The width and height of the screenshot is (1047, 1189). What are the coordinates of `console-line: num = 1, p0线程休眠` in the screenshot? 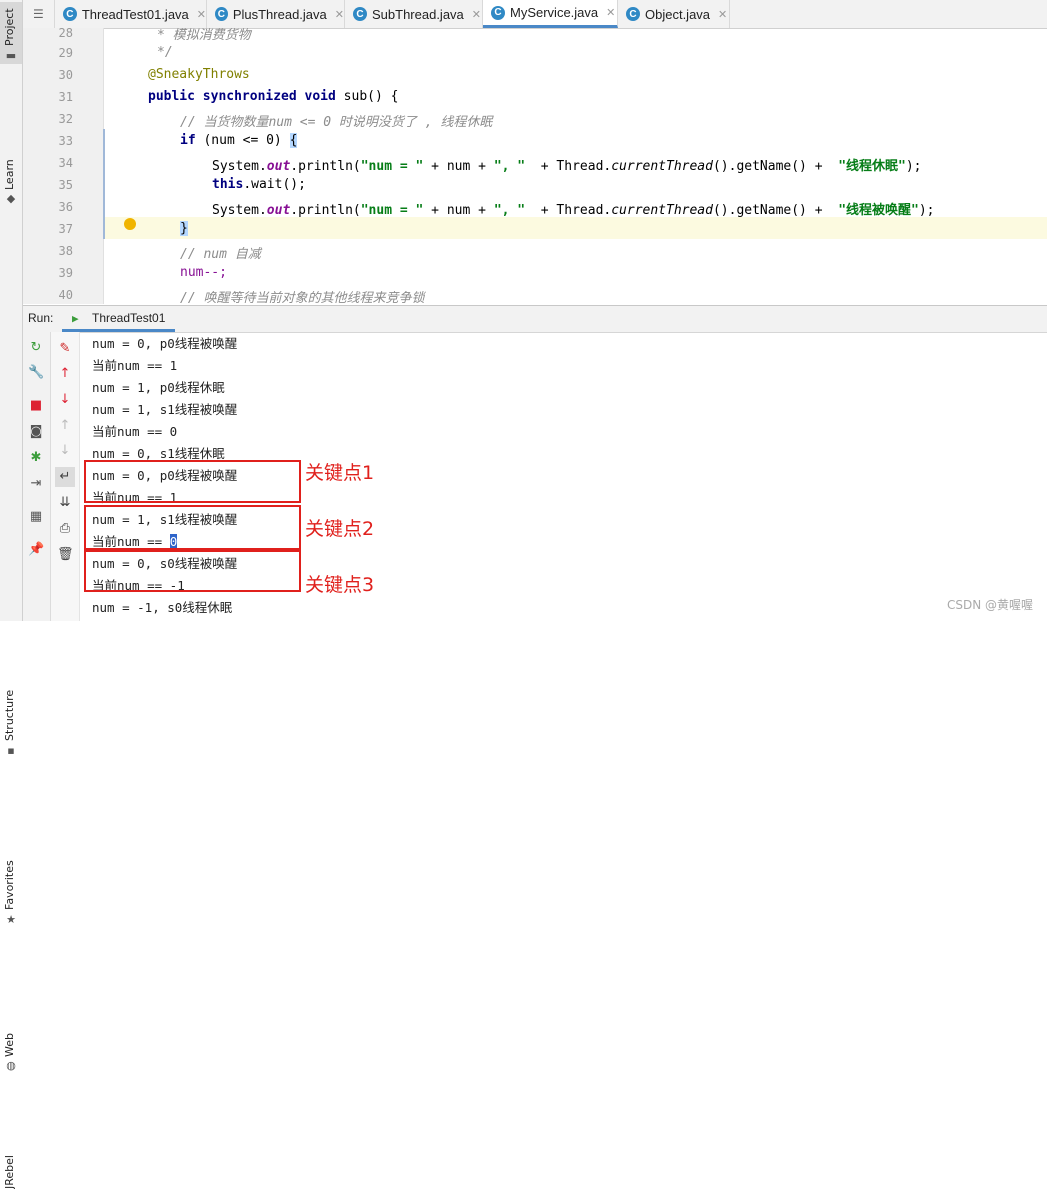 It's located at (158, 387).